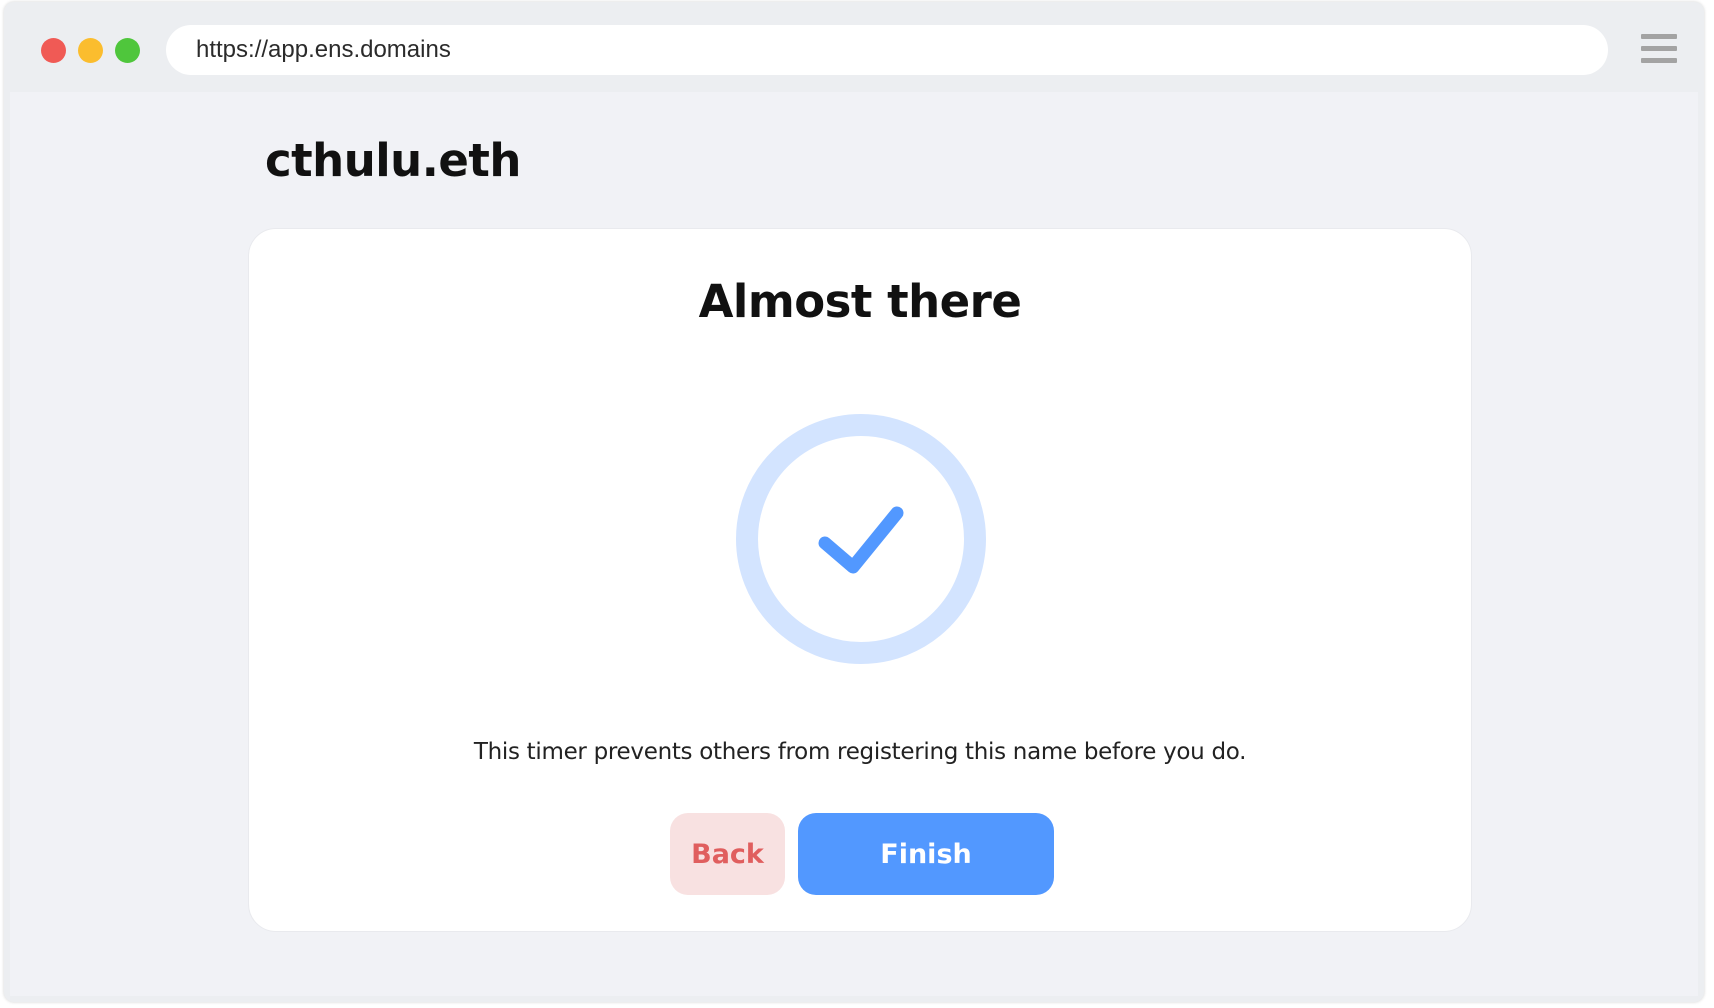 This screenshot has height=1008, width=1714. What do you see at coordinates (1659, 51) in the screenshot?
I see `hamburger-menu-icon` at bounding box center [1659, 51].